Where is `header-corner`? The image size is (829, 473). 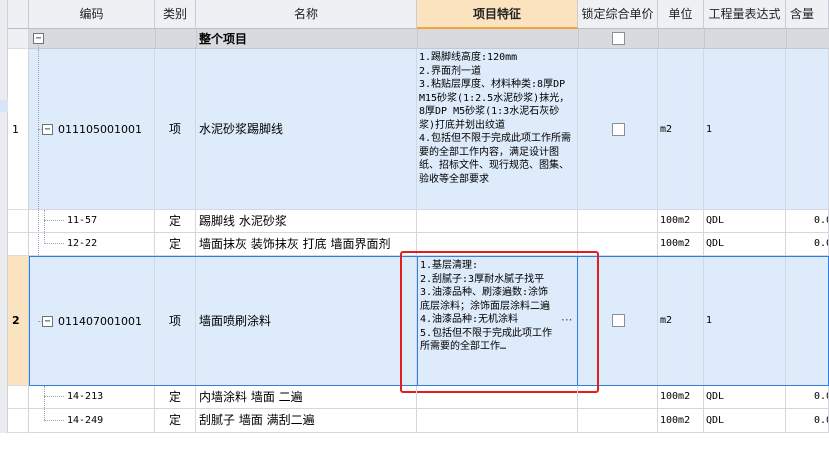 header-corner is located at coordinates (18, 14).